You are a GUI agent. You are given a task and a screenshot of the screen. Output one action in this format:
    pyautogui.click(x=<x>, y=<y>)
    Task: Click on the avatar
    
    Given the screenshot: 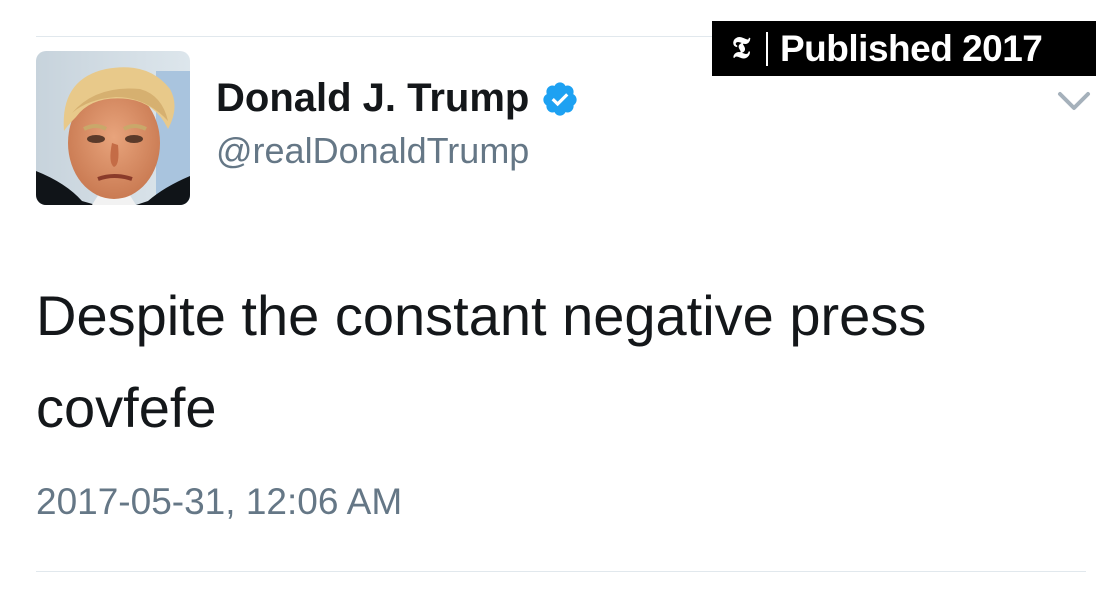 What is the action you would take?
    pyautogui.click(x=113, y=128)
    